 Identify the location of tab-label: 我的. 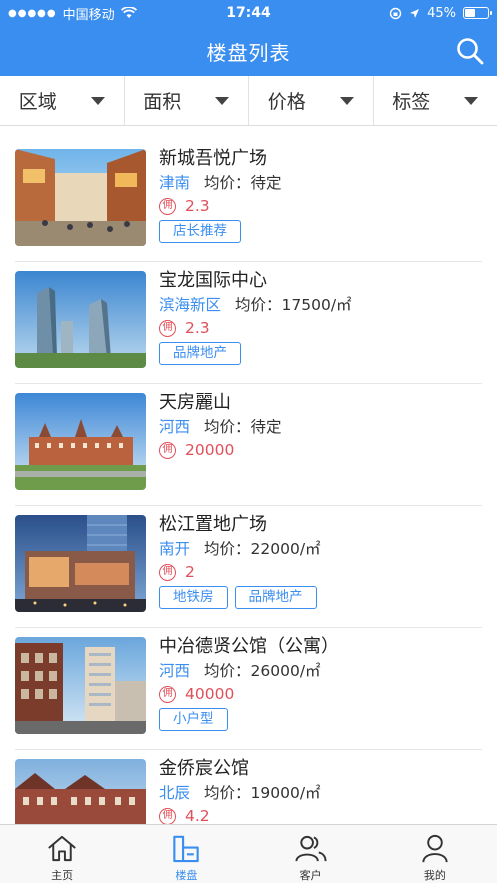
(434, 875).